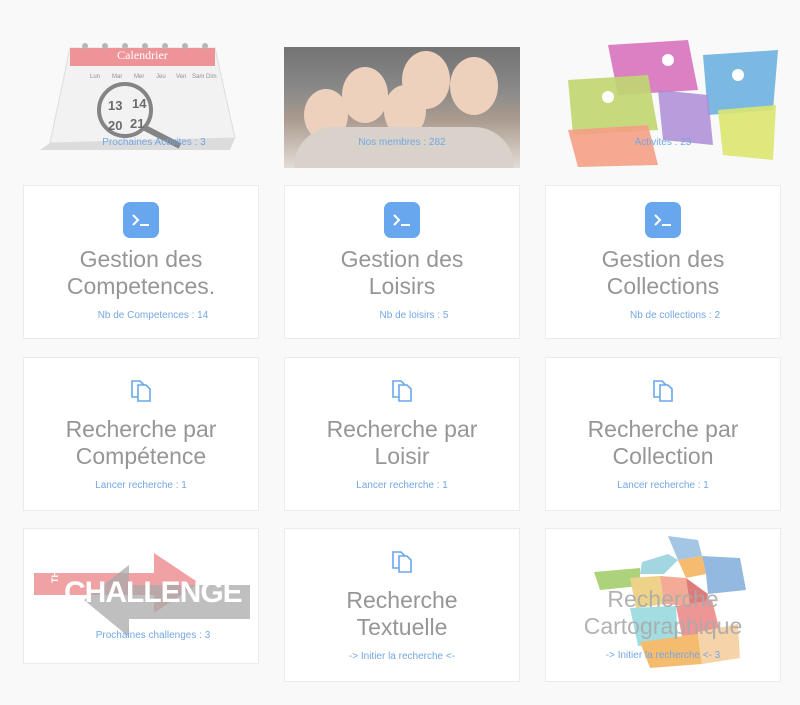  Describe the element at coordinates (402, 142) in the screenshot. I see `members-caption: Nos membres : 282` at that location.